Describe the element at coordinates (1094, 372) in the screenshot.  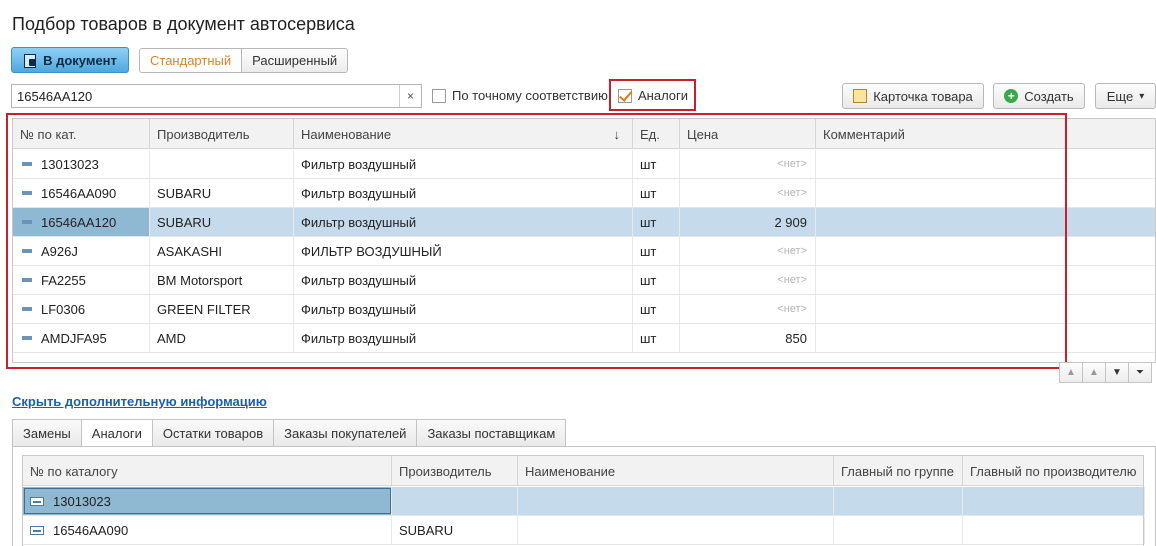
I see `move-up-button: ▲` at that location.